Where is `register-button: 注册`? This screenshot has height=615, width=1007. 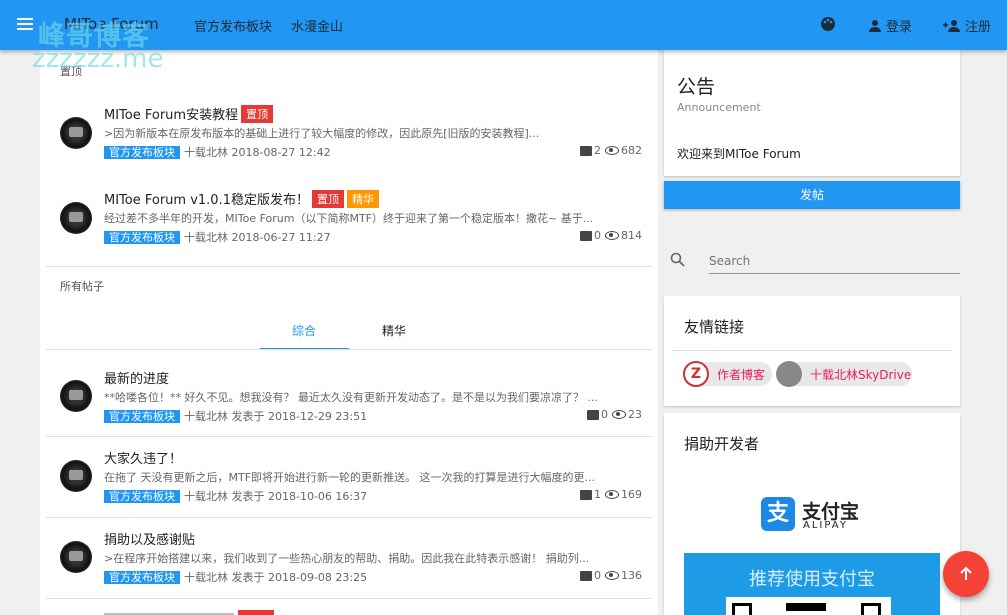
register-button: 注册 is located at coordinates (967, 25).